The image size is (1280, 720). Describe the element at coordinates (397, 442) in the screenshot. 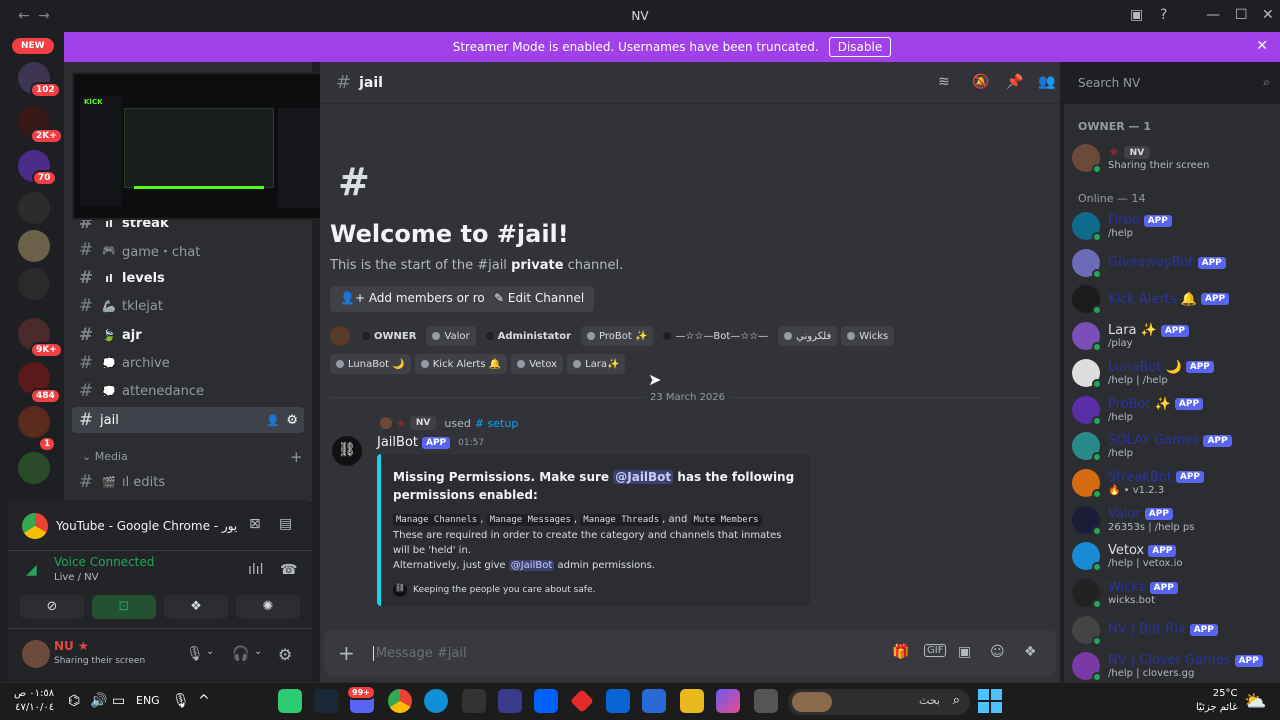

I see `message-author: JailBot` at that location.